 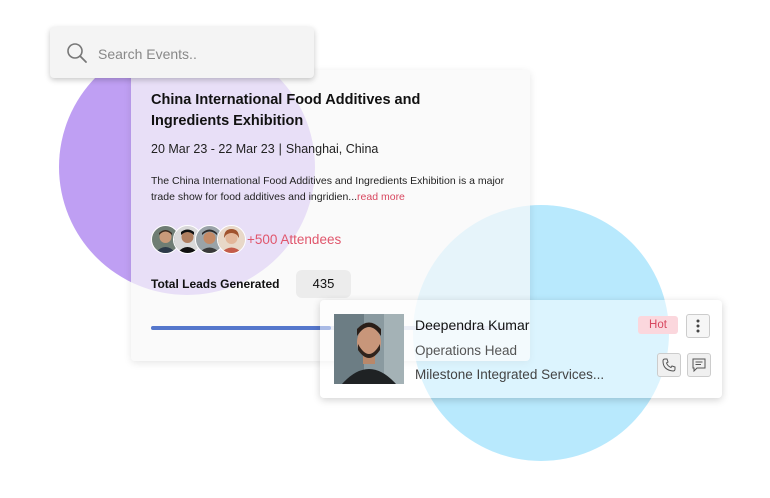 I want to click on search-input, so click(x=198, y=54).